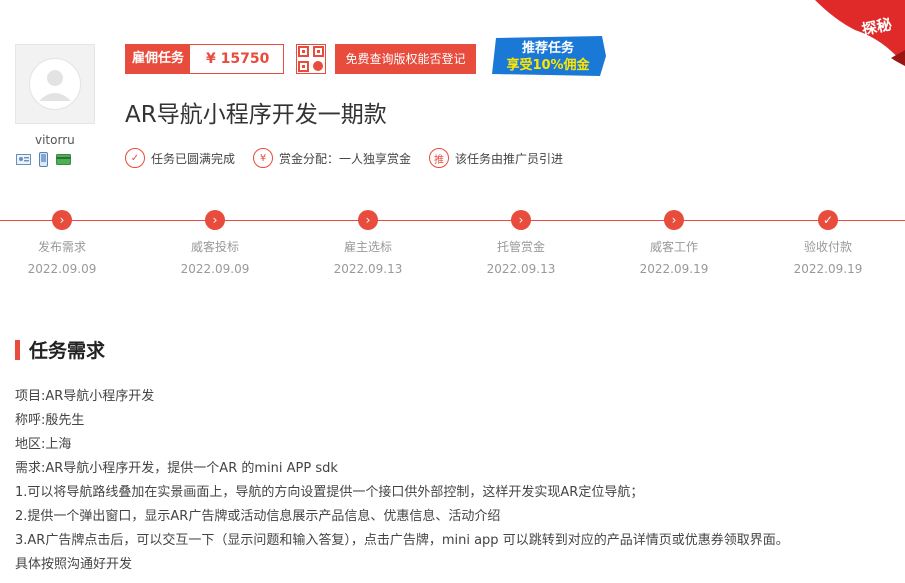  Describe the element at coordinates (828, 220) in the screenshot. I see `check-icon: ✓` at that location.